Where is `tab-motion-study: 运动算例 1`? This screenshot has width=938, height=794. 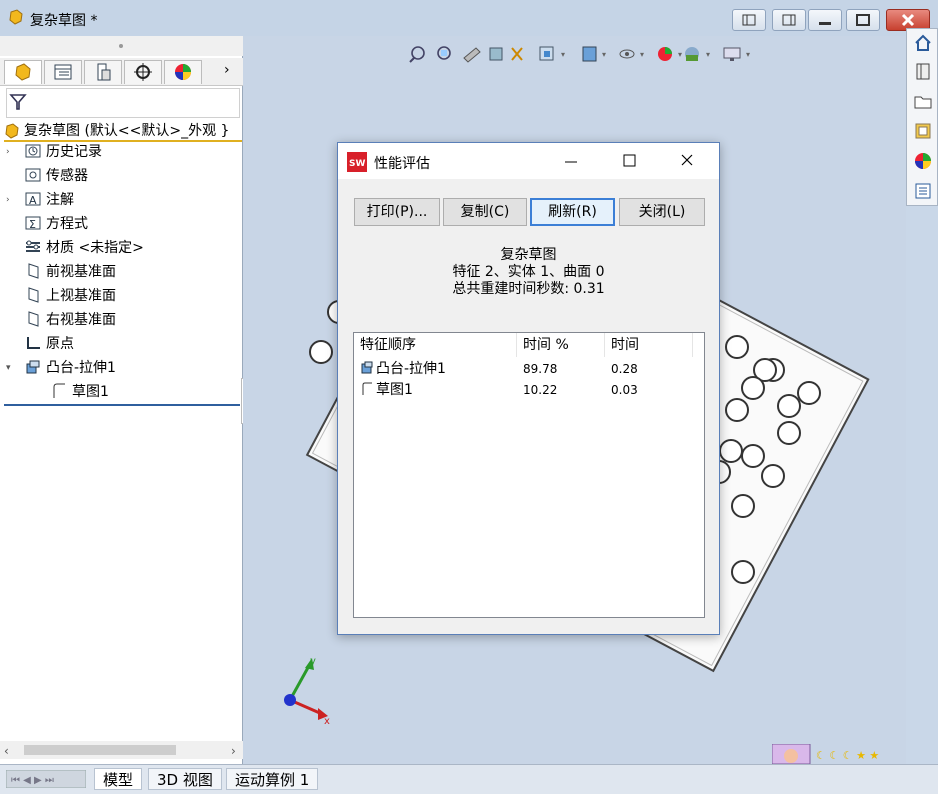
tab-motion-study: 运动算例 1 is located at coordinates (272, 779).